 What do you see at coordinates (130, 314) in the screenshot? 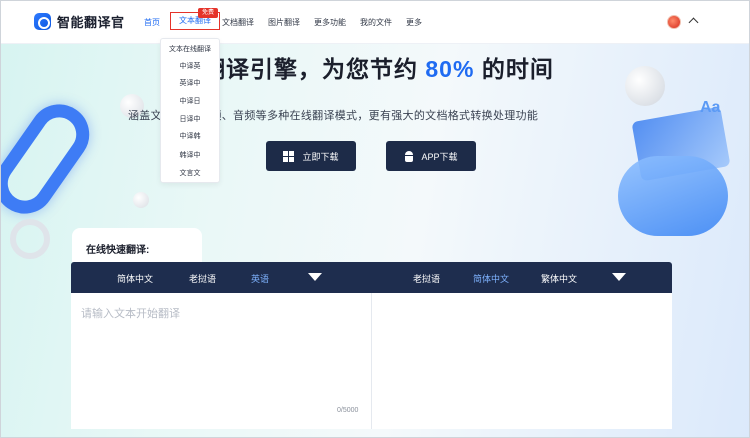
I see `source-placeholder: 请输入文本开始翻译` at bounding box center [130, 314].